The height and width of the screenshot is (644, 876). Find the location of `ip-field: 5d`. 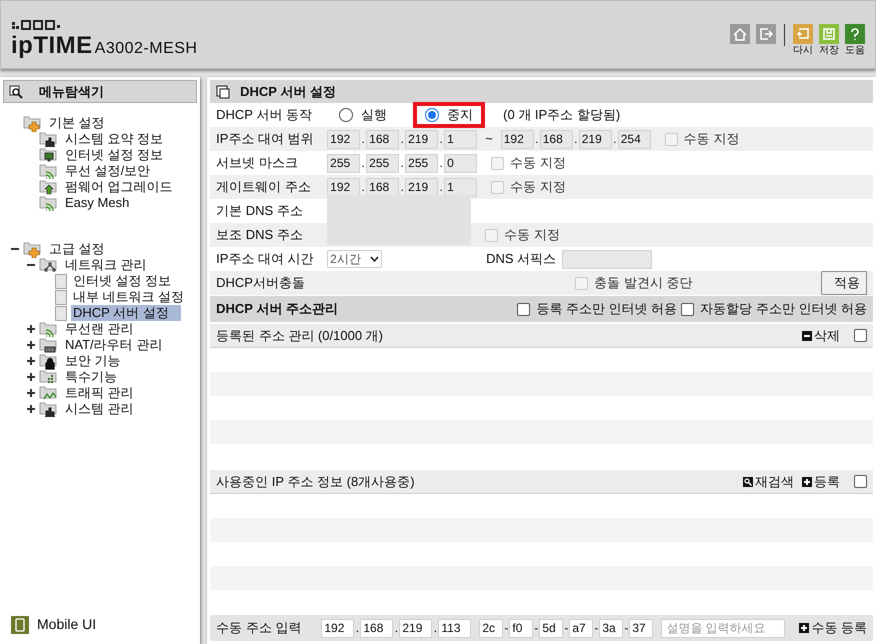

ip-field: 5d is located at coordinates (551, 628).